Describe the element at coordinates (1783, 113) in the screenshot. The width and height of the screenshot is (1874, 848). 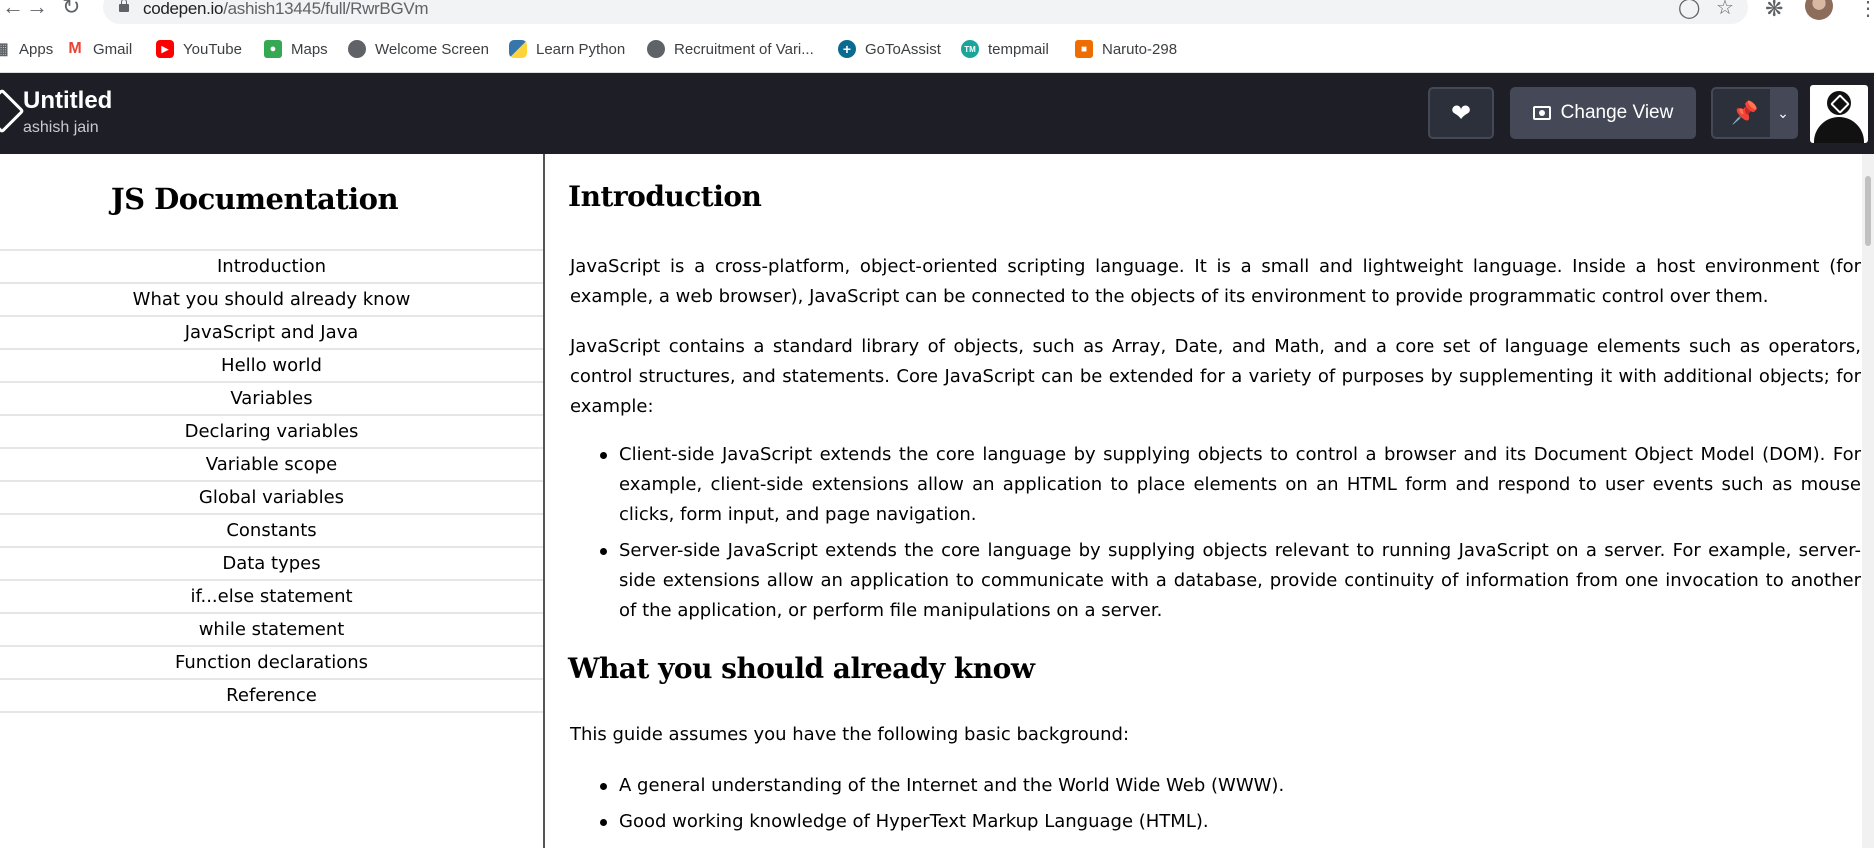
I see `chevron-down-icon: ⌄` at that location.